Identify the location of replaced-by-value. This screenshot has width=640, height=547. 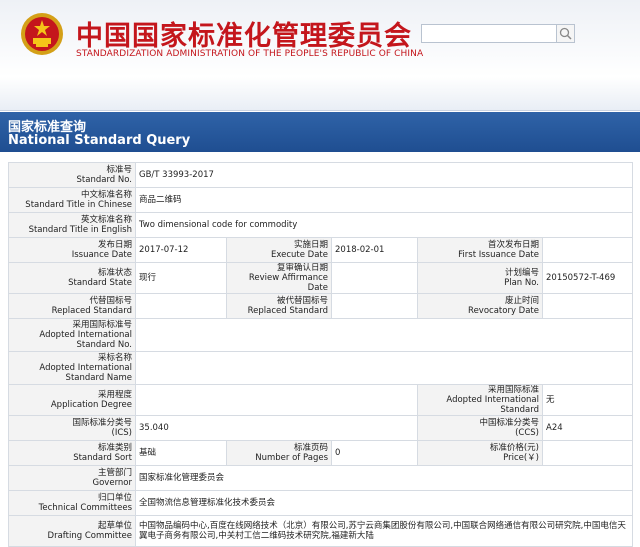
(374, 306).